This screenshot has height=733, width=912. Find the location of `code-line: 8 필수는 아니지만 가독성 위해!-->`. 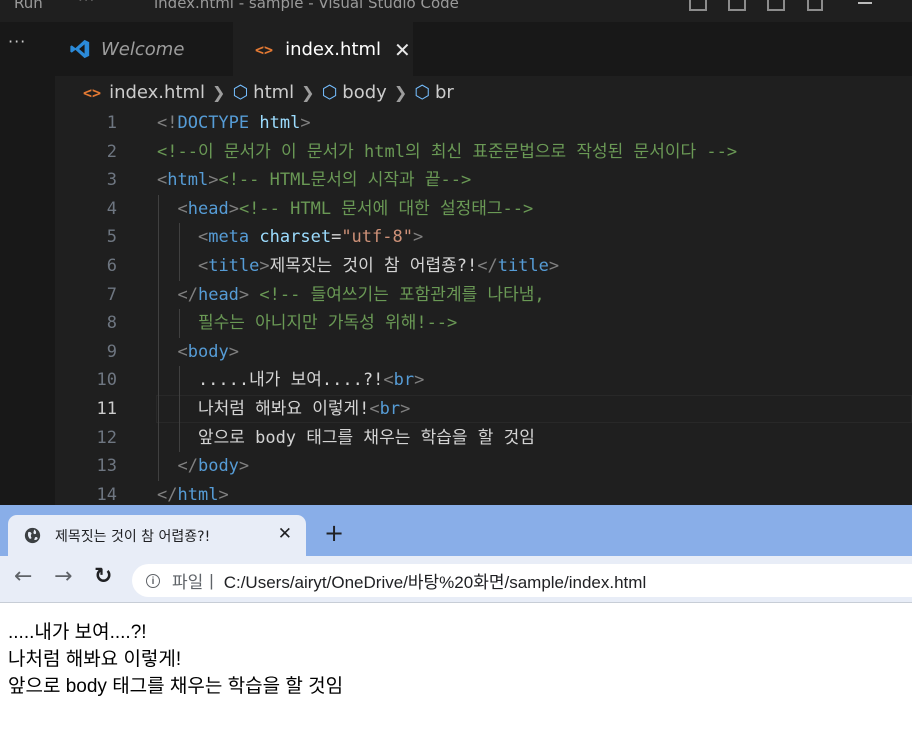

code-line: 8 필수는 아니지만 가독성 위해!--> is located at coordinates (483, 323).